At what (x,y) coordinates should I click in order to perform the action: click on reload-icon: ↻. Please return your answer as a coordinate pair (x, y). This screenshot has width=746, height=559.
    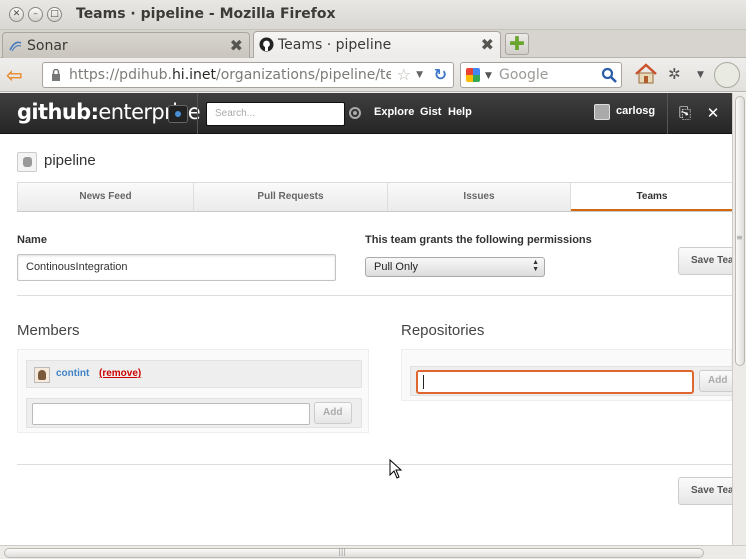
    Looking at the image, I should click on (440, 74).